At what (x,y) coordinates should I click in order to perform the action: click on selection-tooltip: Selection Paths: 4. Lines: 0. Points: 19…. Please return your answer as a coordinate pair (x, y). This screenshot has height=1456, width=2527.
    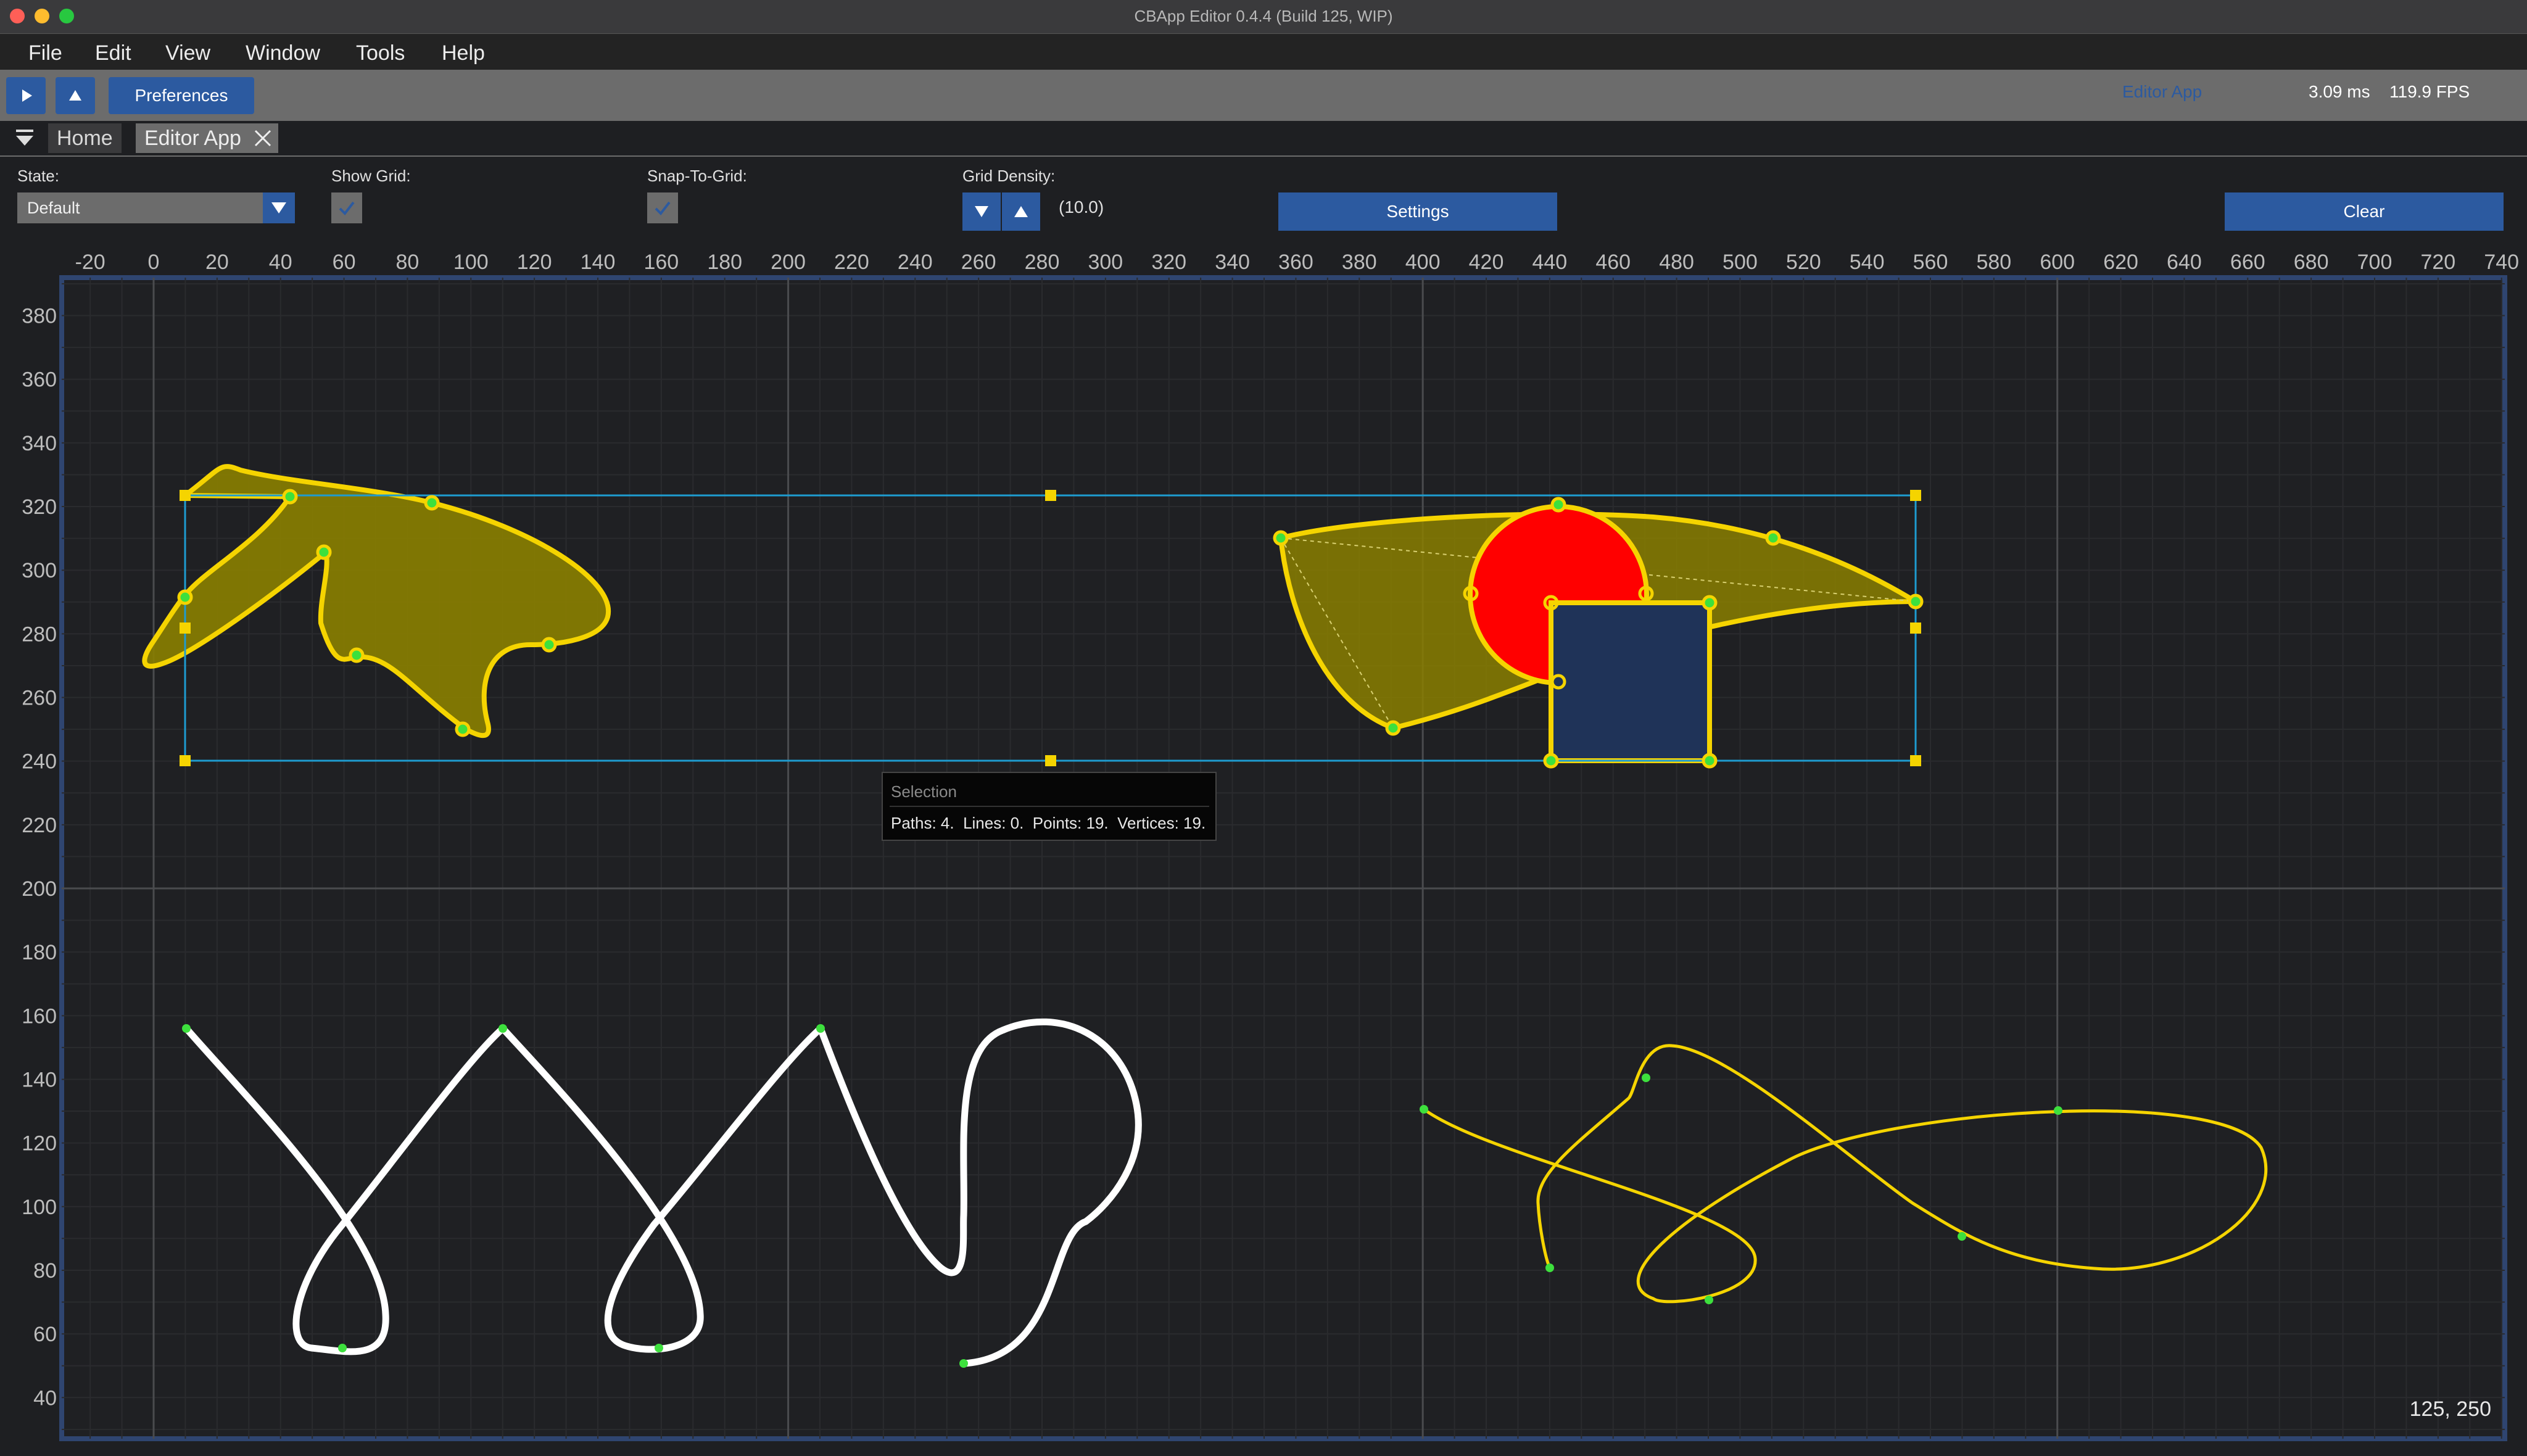
    Looking at the image, I should click on (1049, 806).